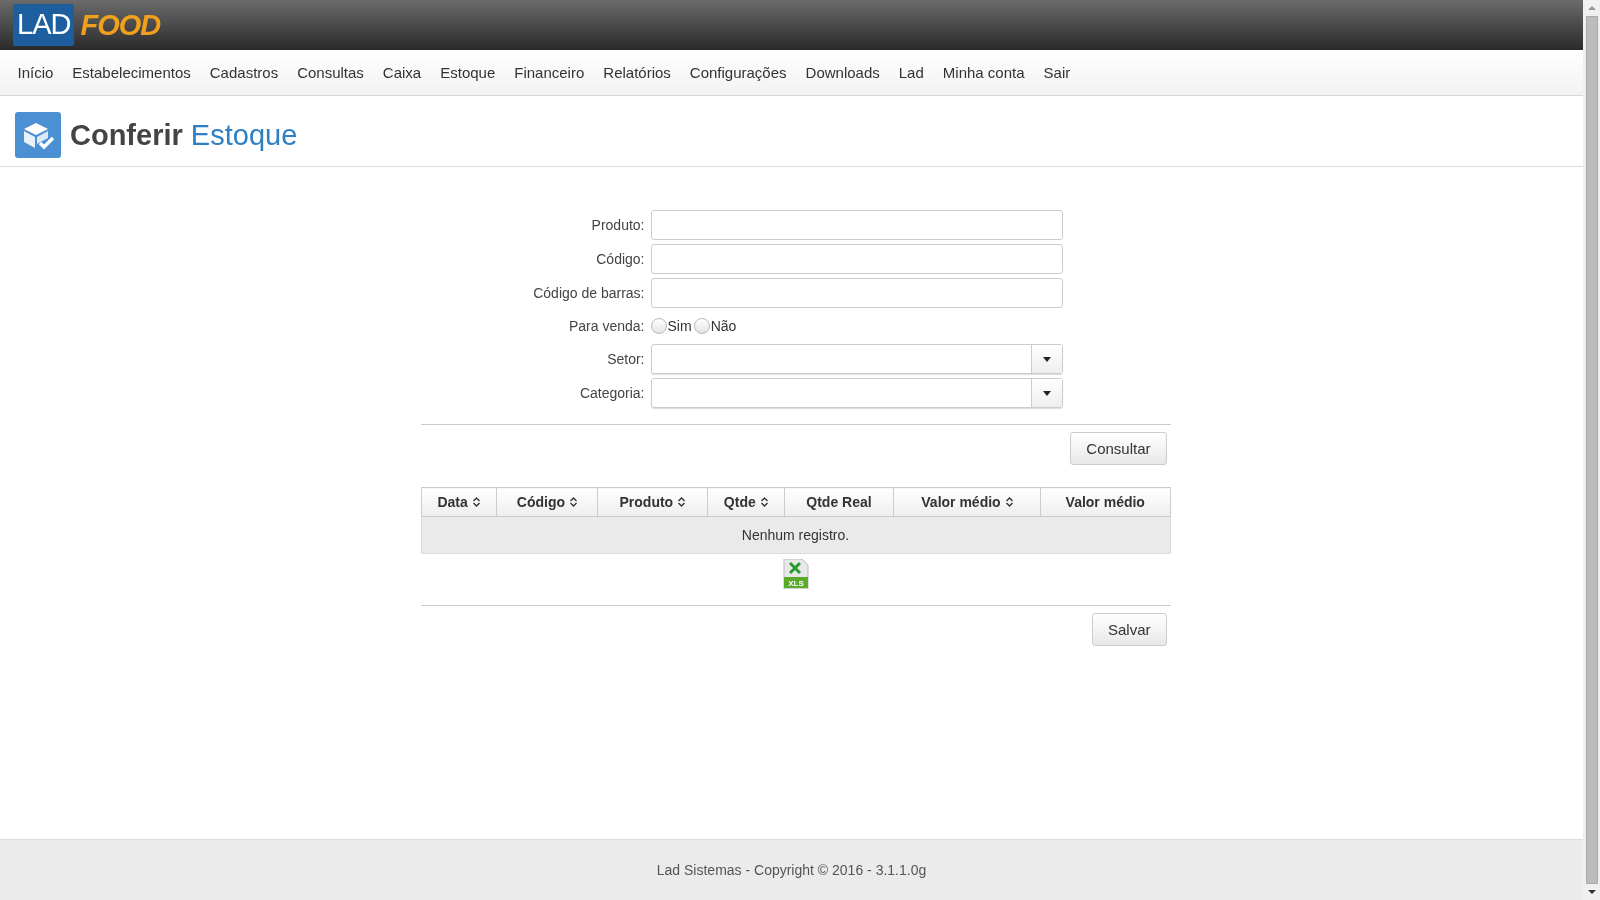 The height and width of the screenshot is (900, 1600). I want to click on nav-link: Minha conta, so click(984, 72).